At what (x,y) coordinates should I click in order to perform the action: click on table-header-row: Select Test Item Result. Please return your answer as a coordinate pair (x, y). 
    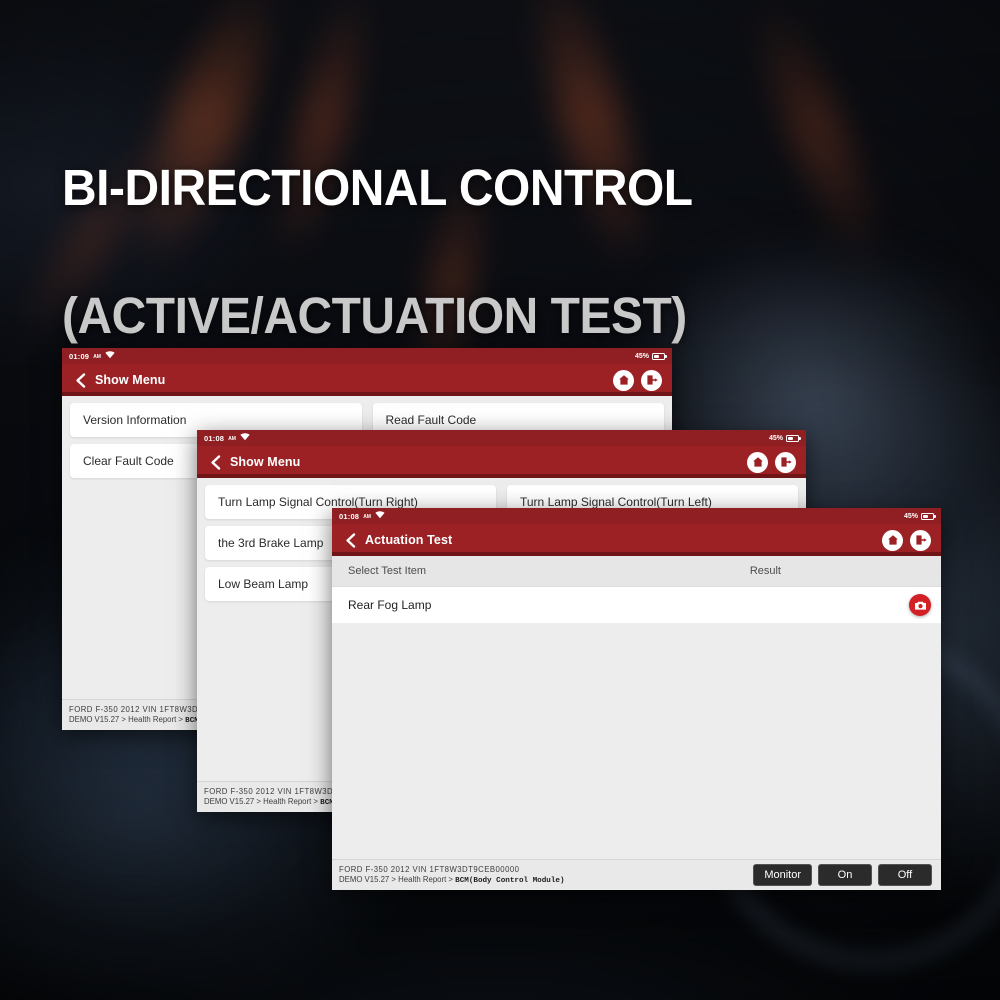
    Looking at the image, I should click on (636, 571).